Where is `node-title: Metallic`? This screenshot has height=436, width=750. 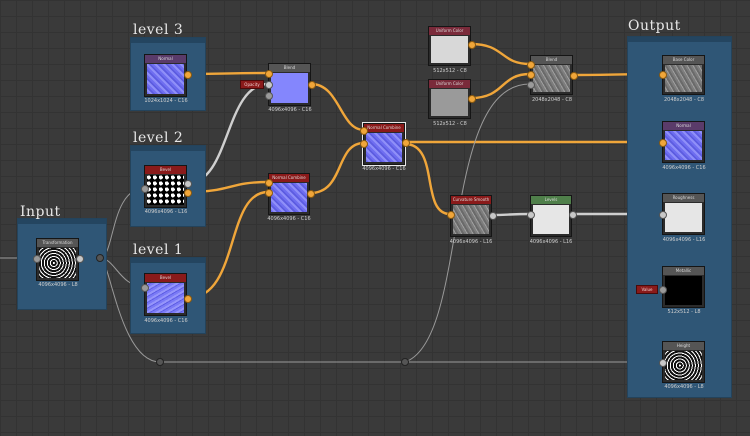
node-title: Metallic is located at coordinates (683, 271).